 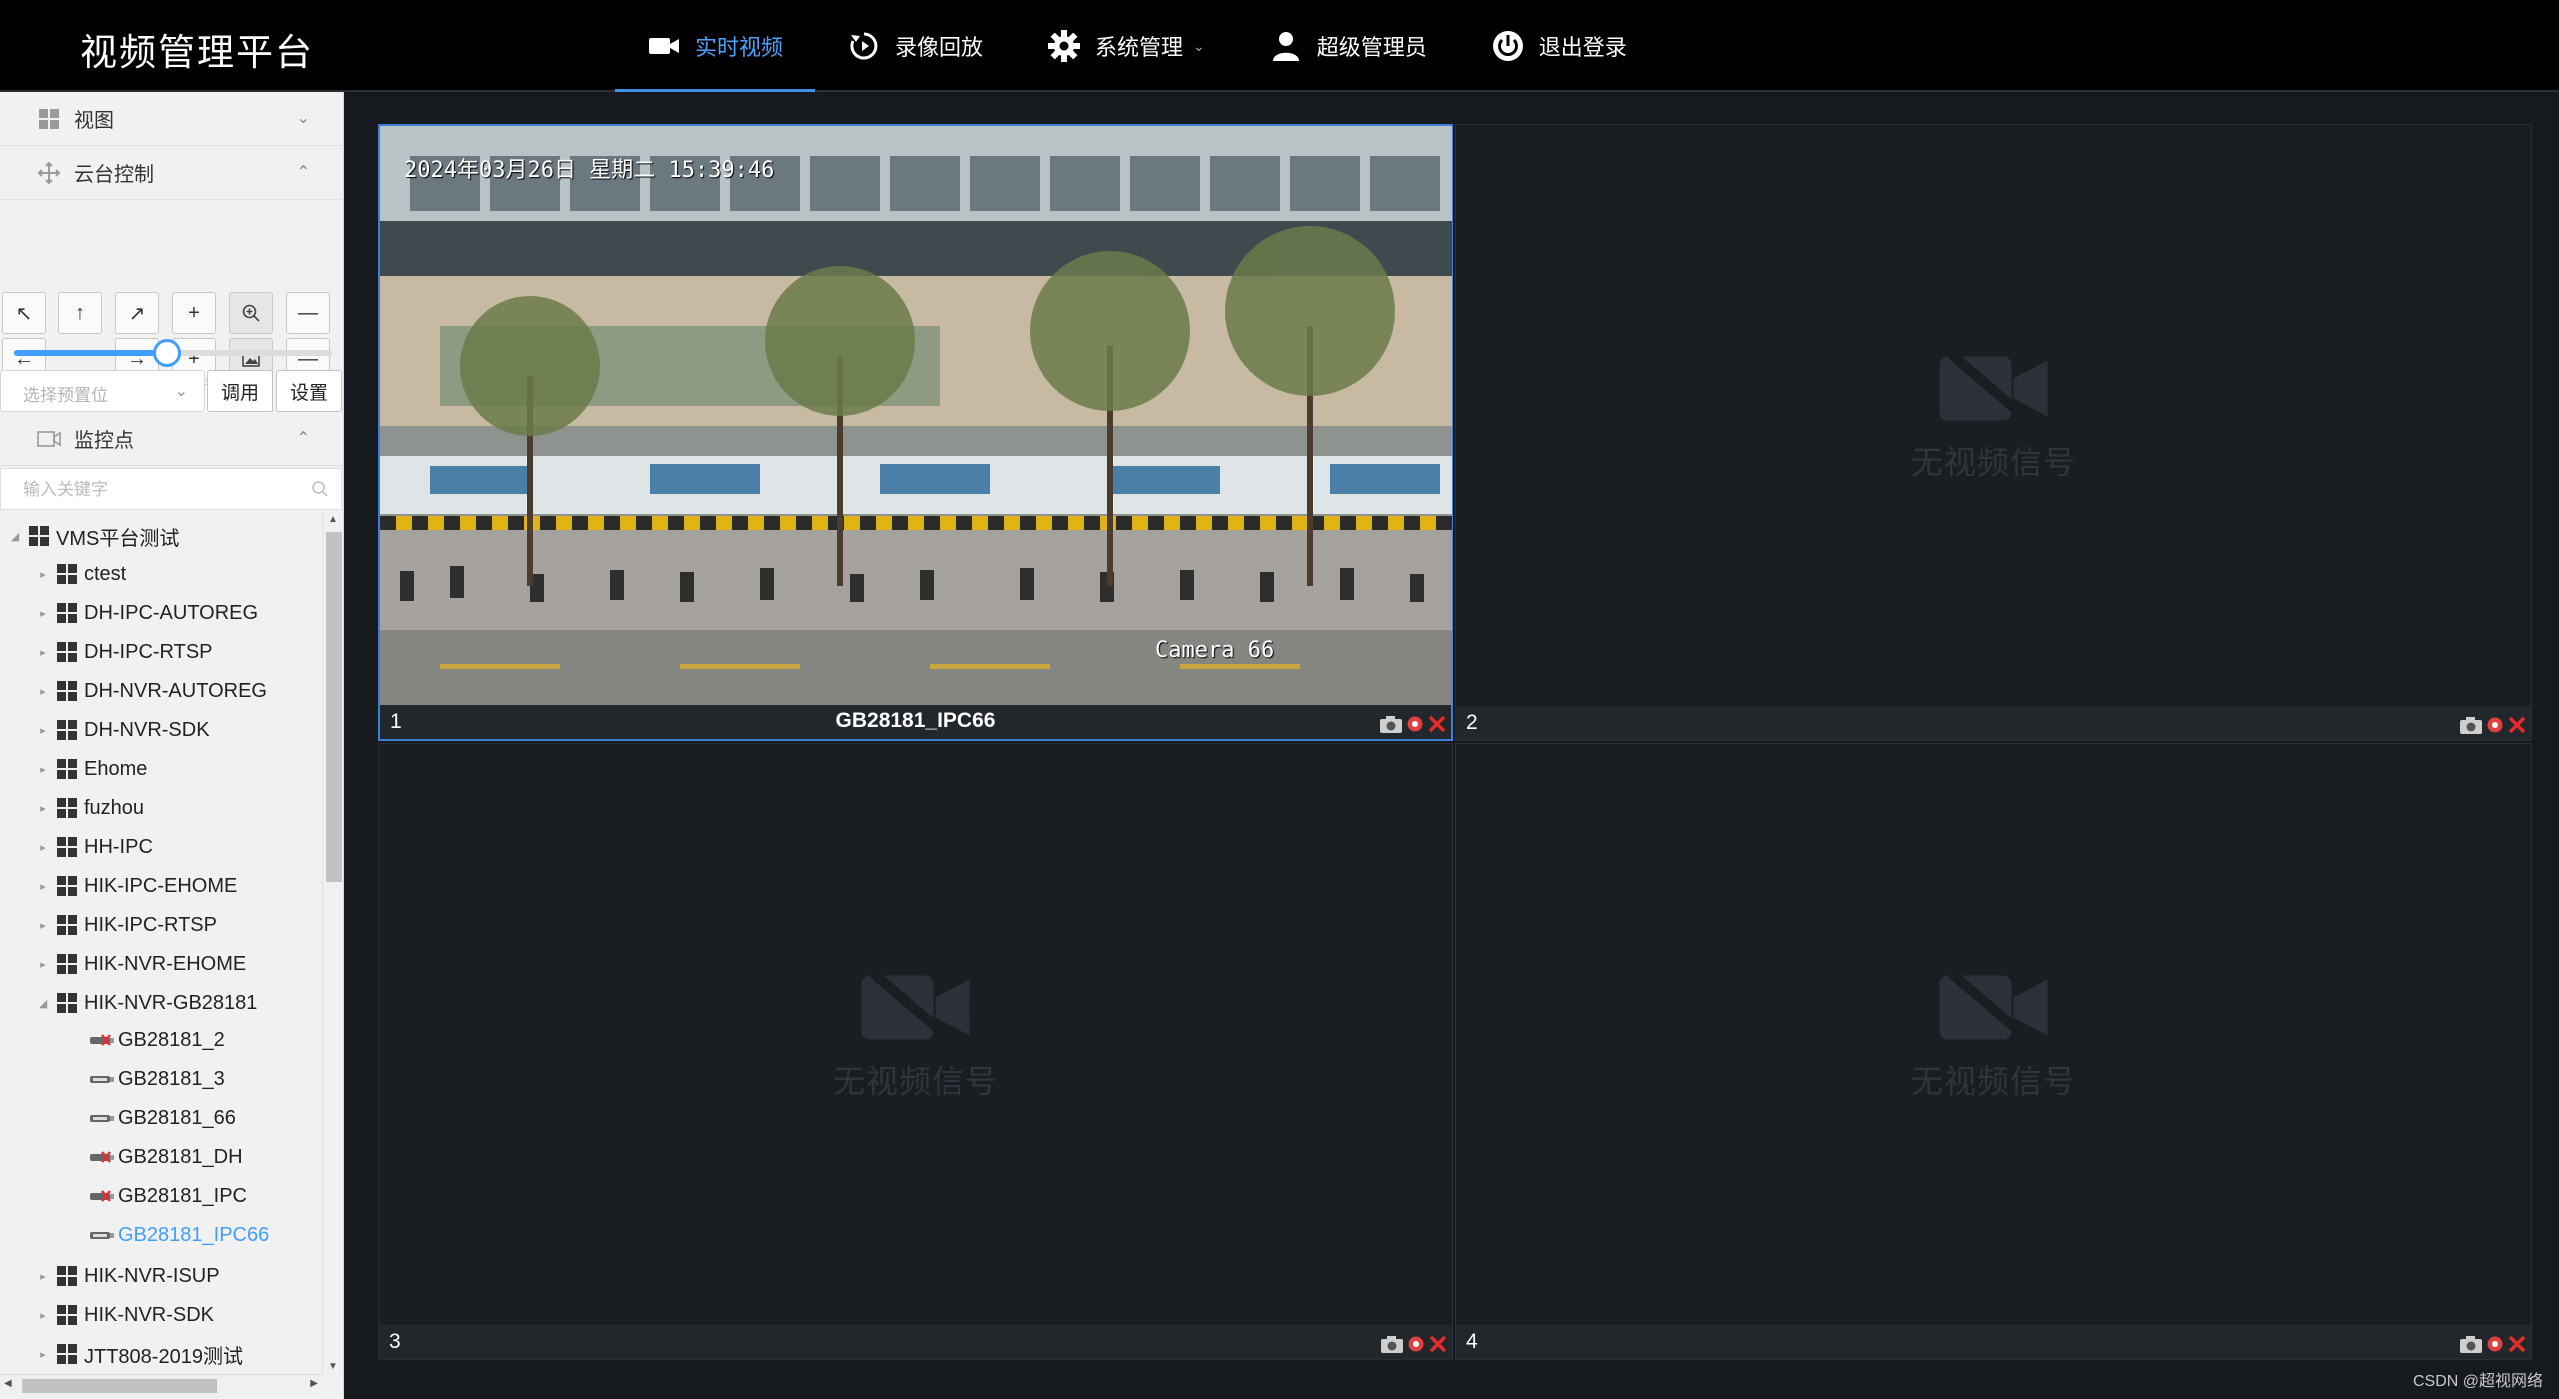 I want to click on tree-vertical-scrollbar: ▲ ▼, so click(x=332, y=943).